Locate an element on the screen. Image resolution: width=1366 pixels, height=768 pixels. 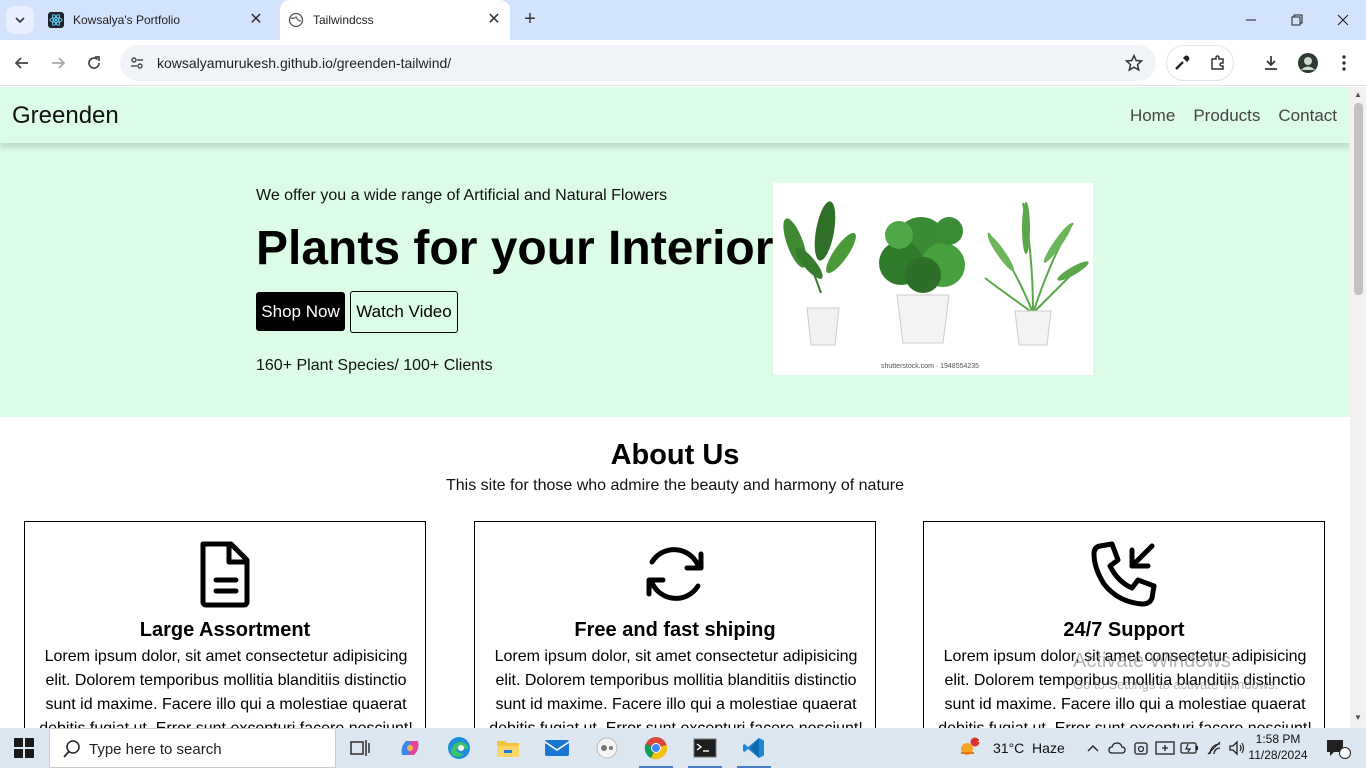
copilot-icon is located at coordinates (410, 748).